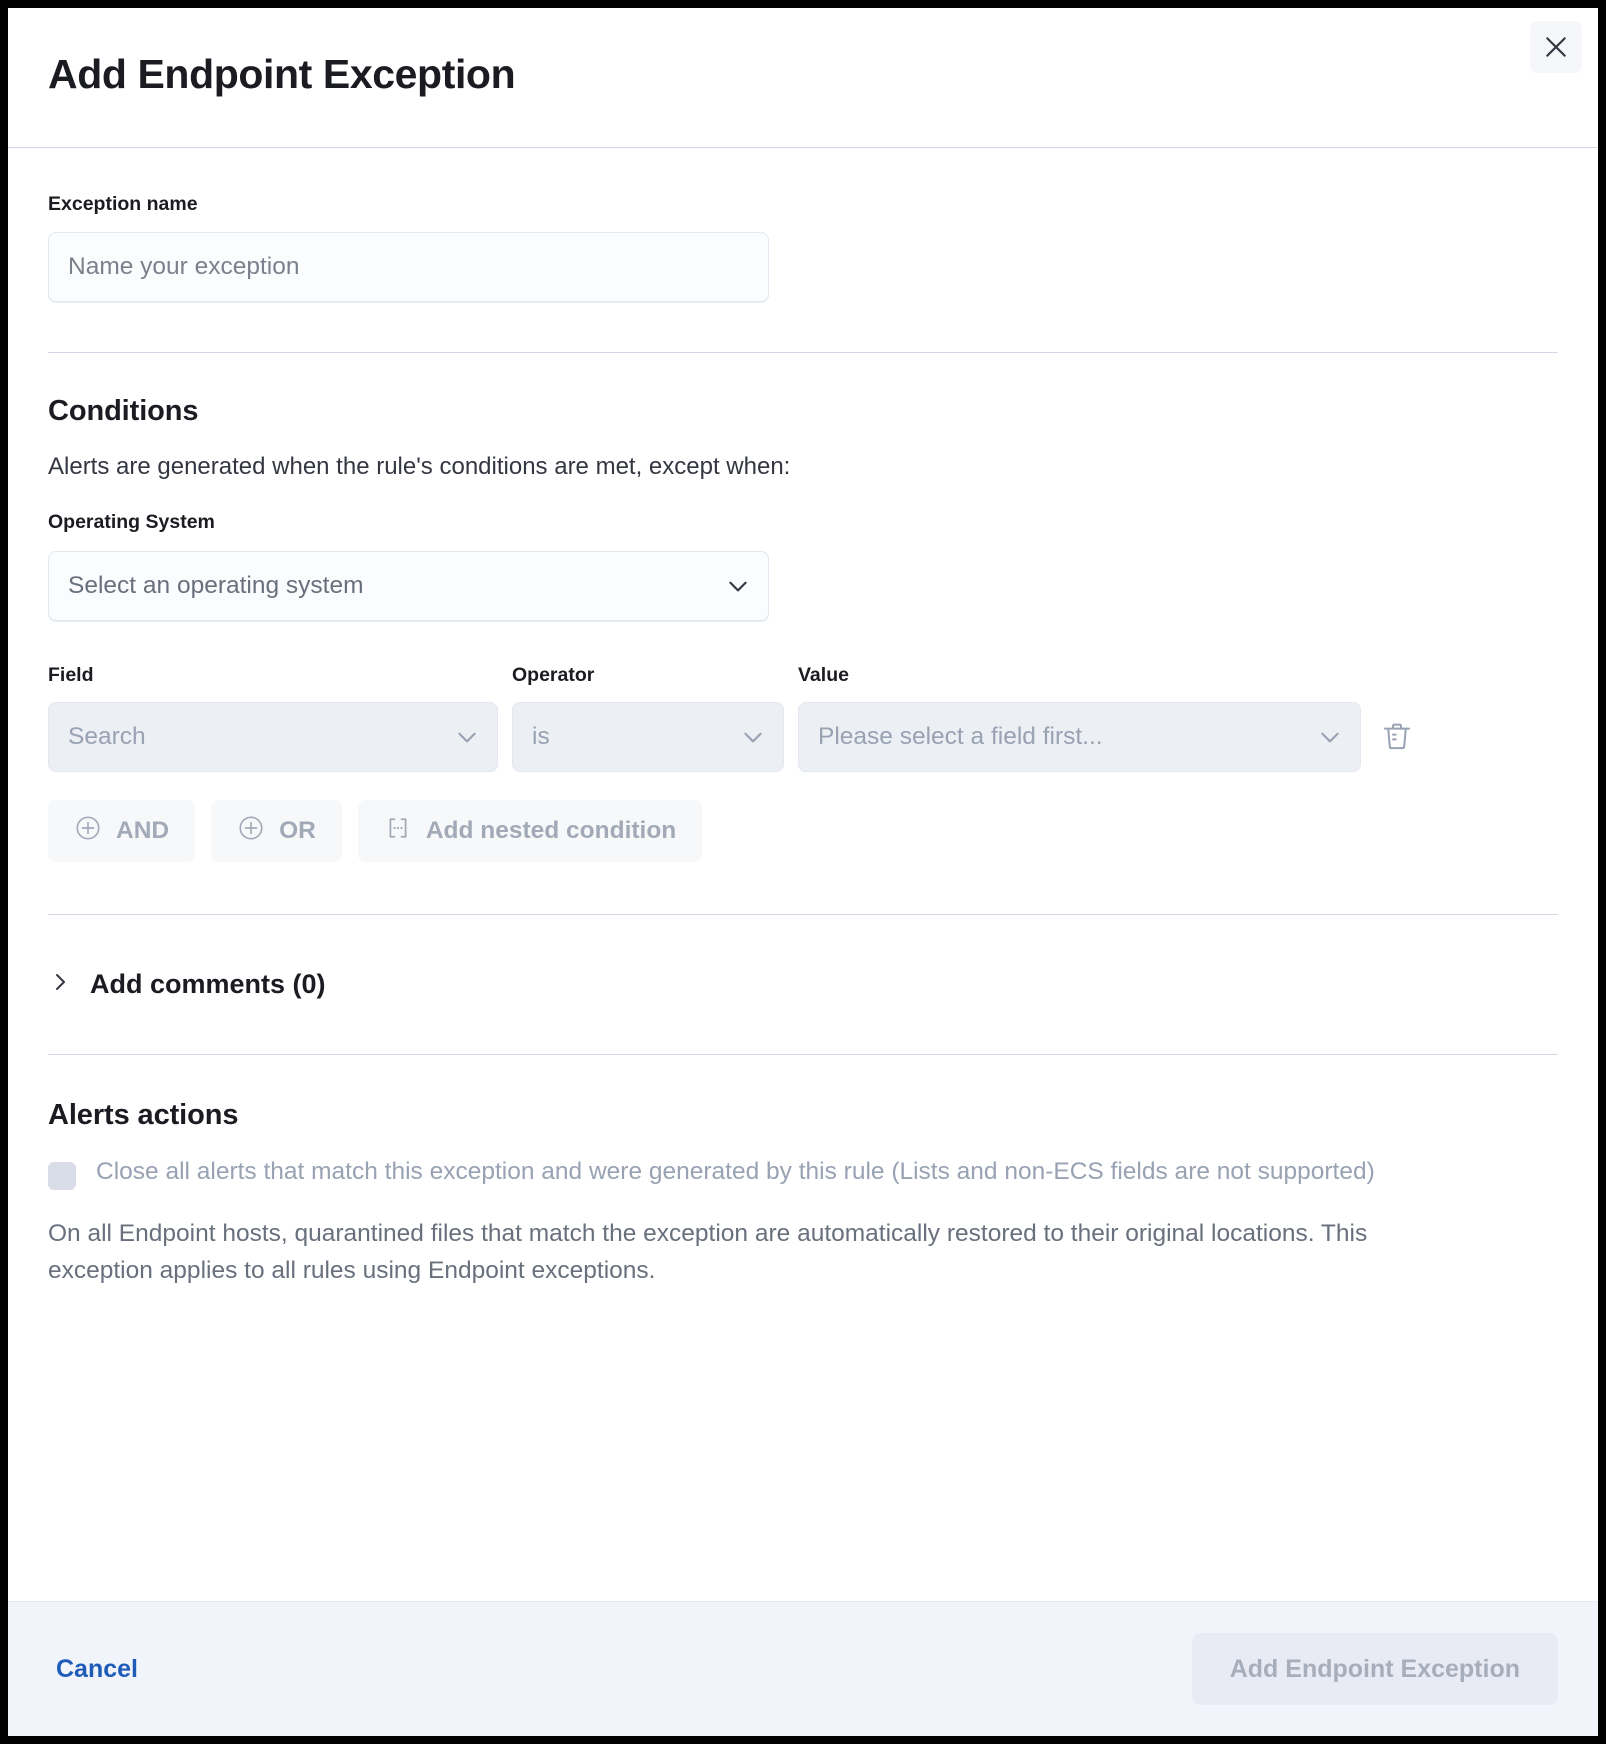 The height and width of the screenshot is (1744, 1606). Describe the element at coordinates (62, 1176) in the screenshot. I see `close-alerts-checkbox` at that location.